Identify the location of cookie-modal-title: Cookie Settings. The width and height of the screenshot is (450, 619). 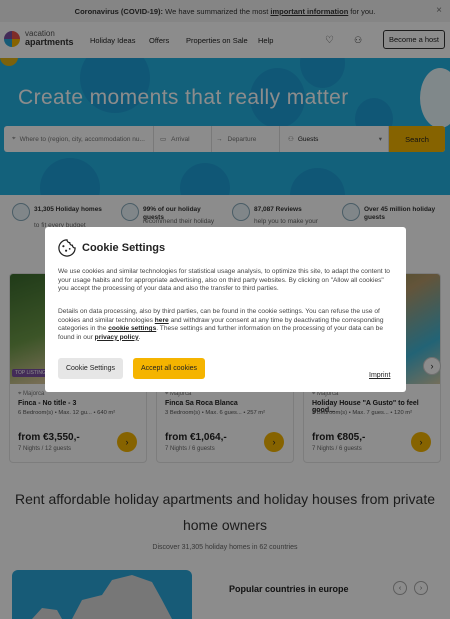
(124, 248).